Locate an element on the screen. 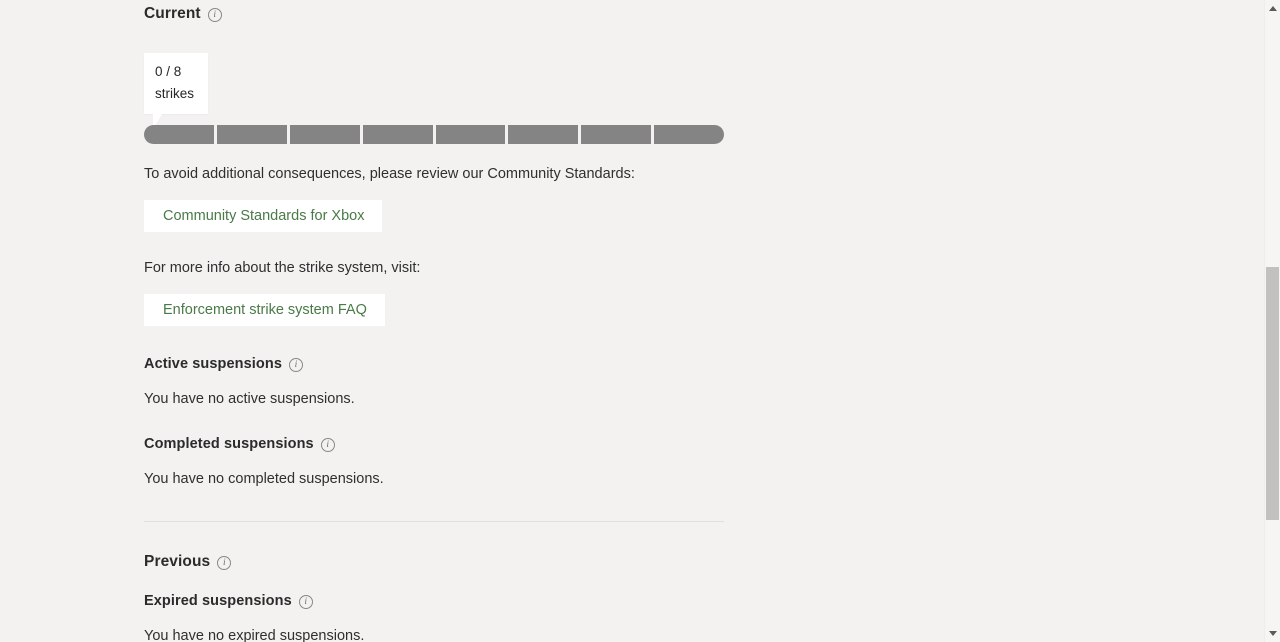 Image resolution: width=1280 pixels, height=642 pixels. current-section-heading: Current i is located at coordinates (183, 14).